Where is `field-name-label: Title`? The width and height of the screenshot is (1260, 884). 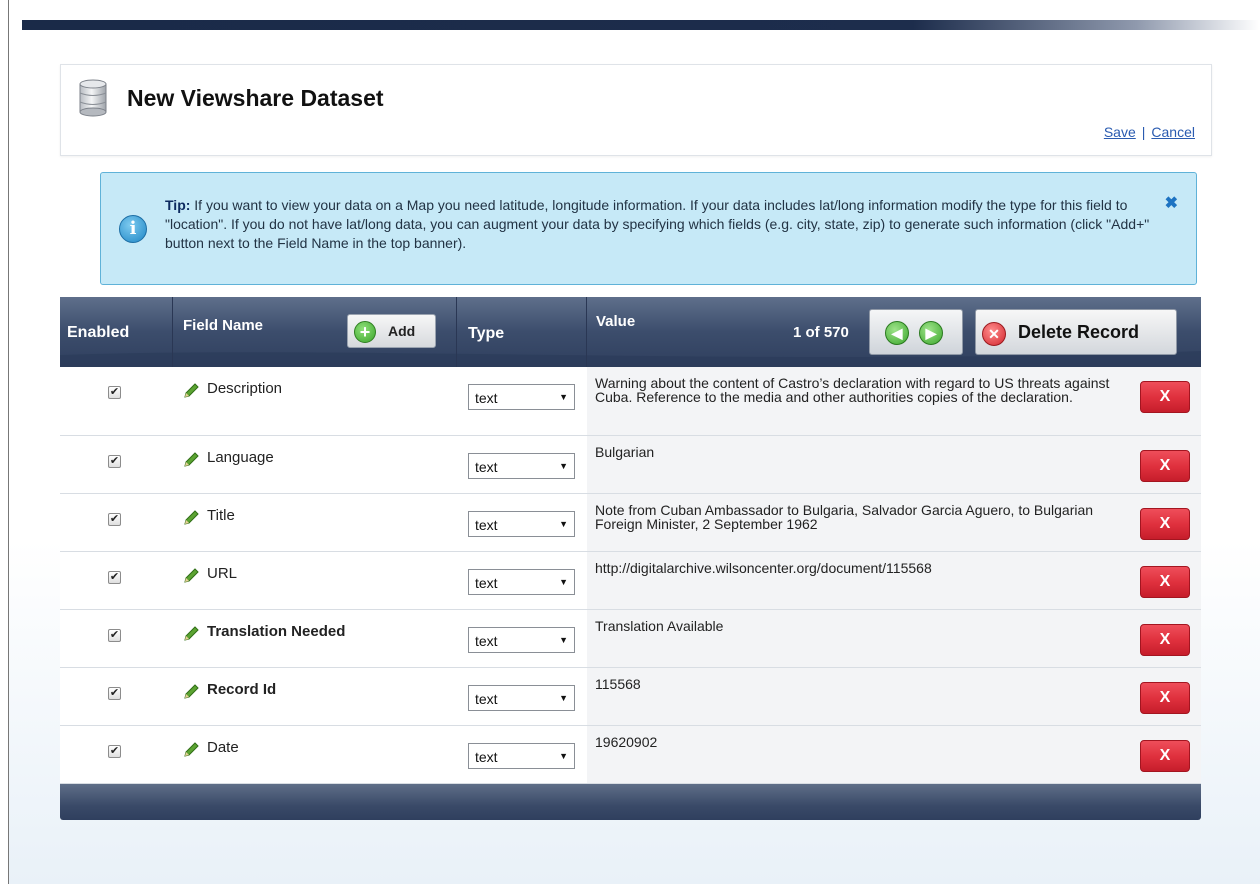
field-name-label: Title is located at coordinates (221, 515).